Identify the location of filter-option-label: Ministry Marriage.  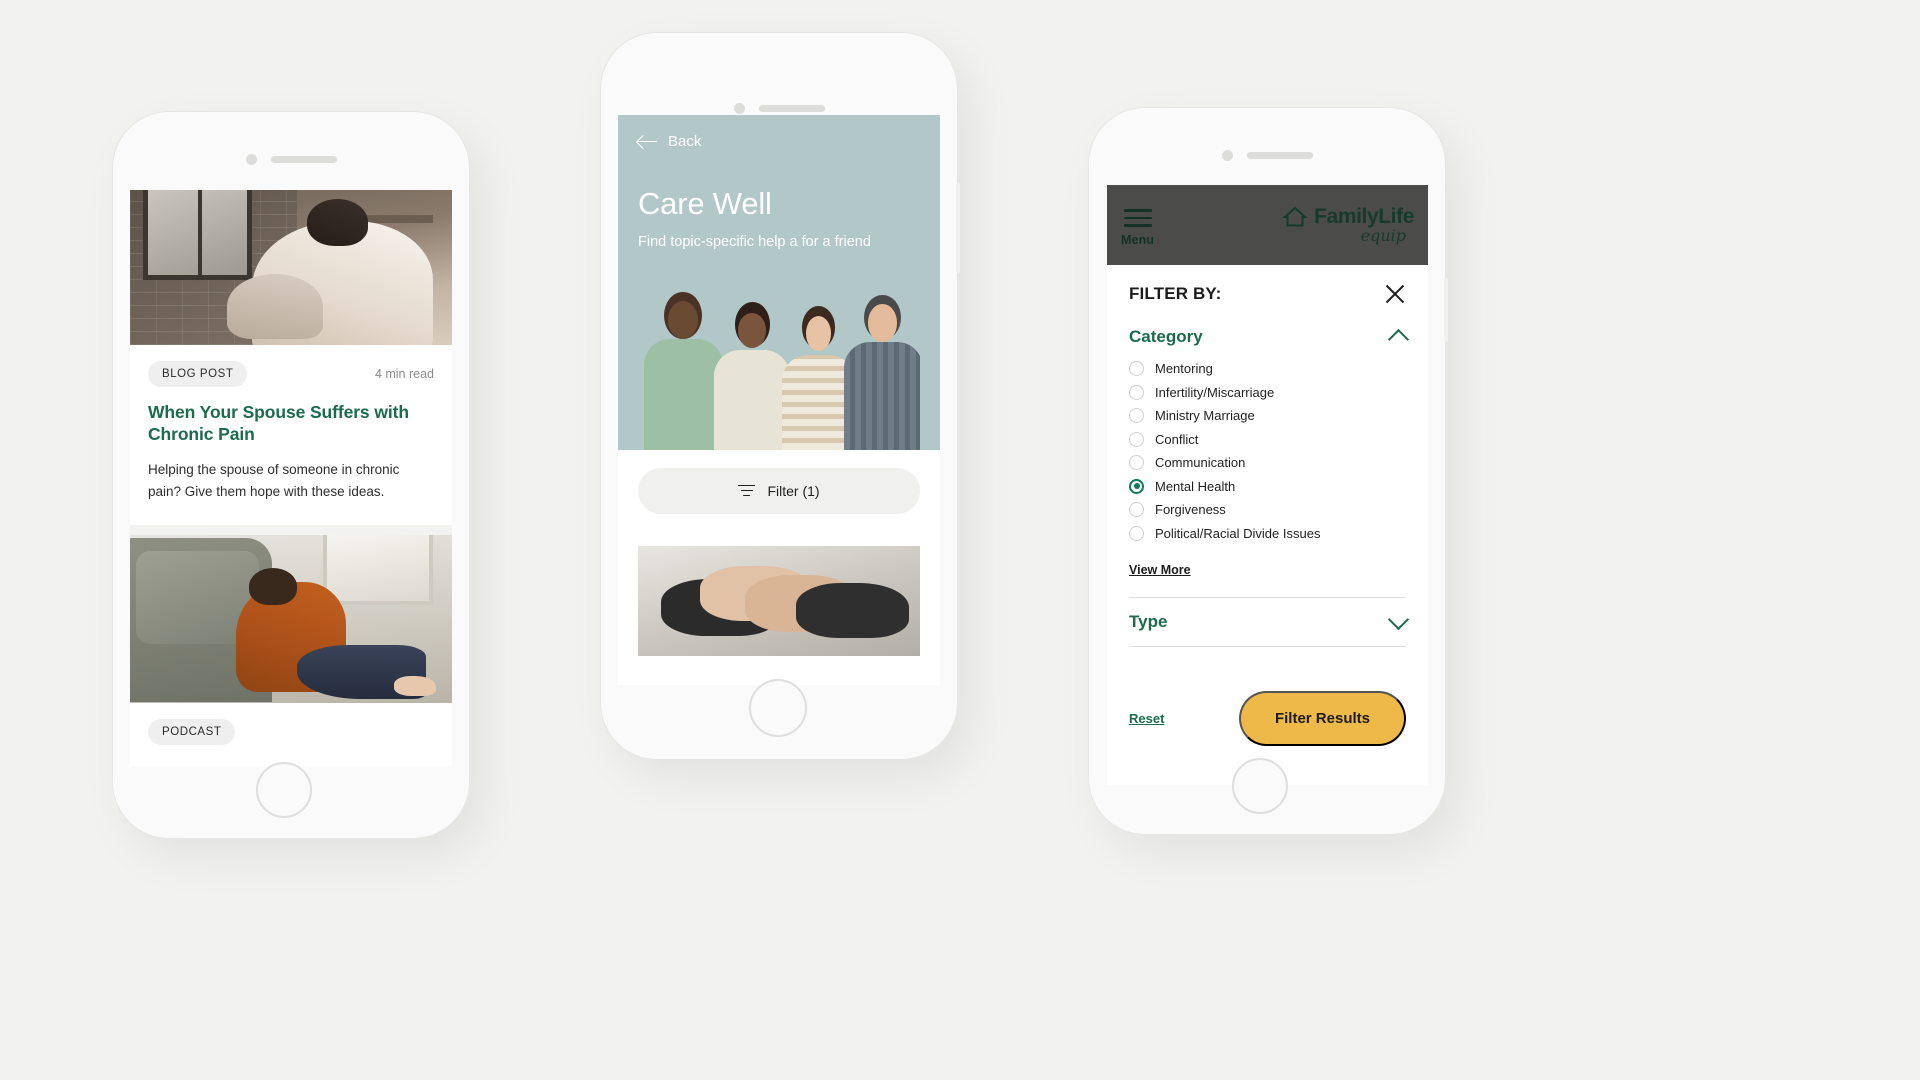
(1205, 415).